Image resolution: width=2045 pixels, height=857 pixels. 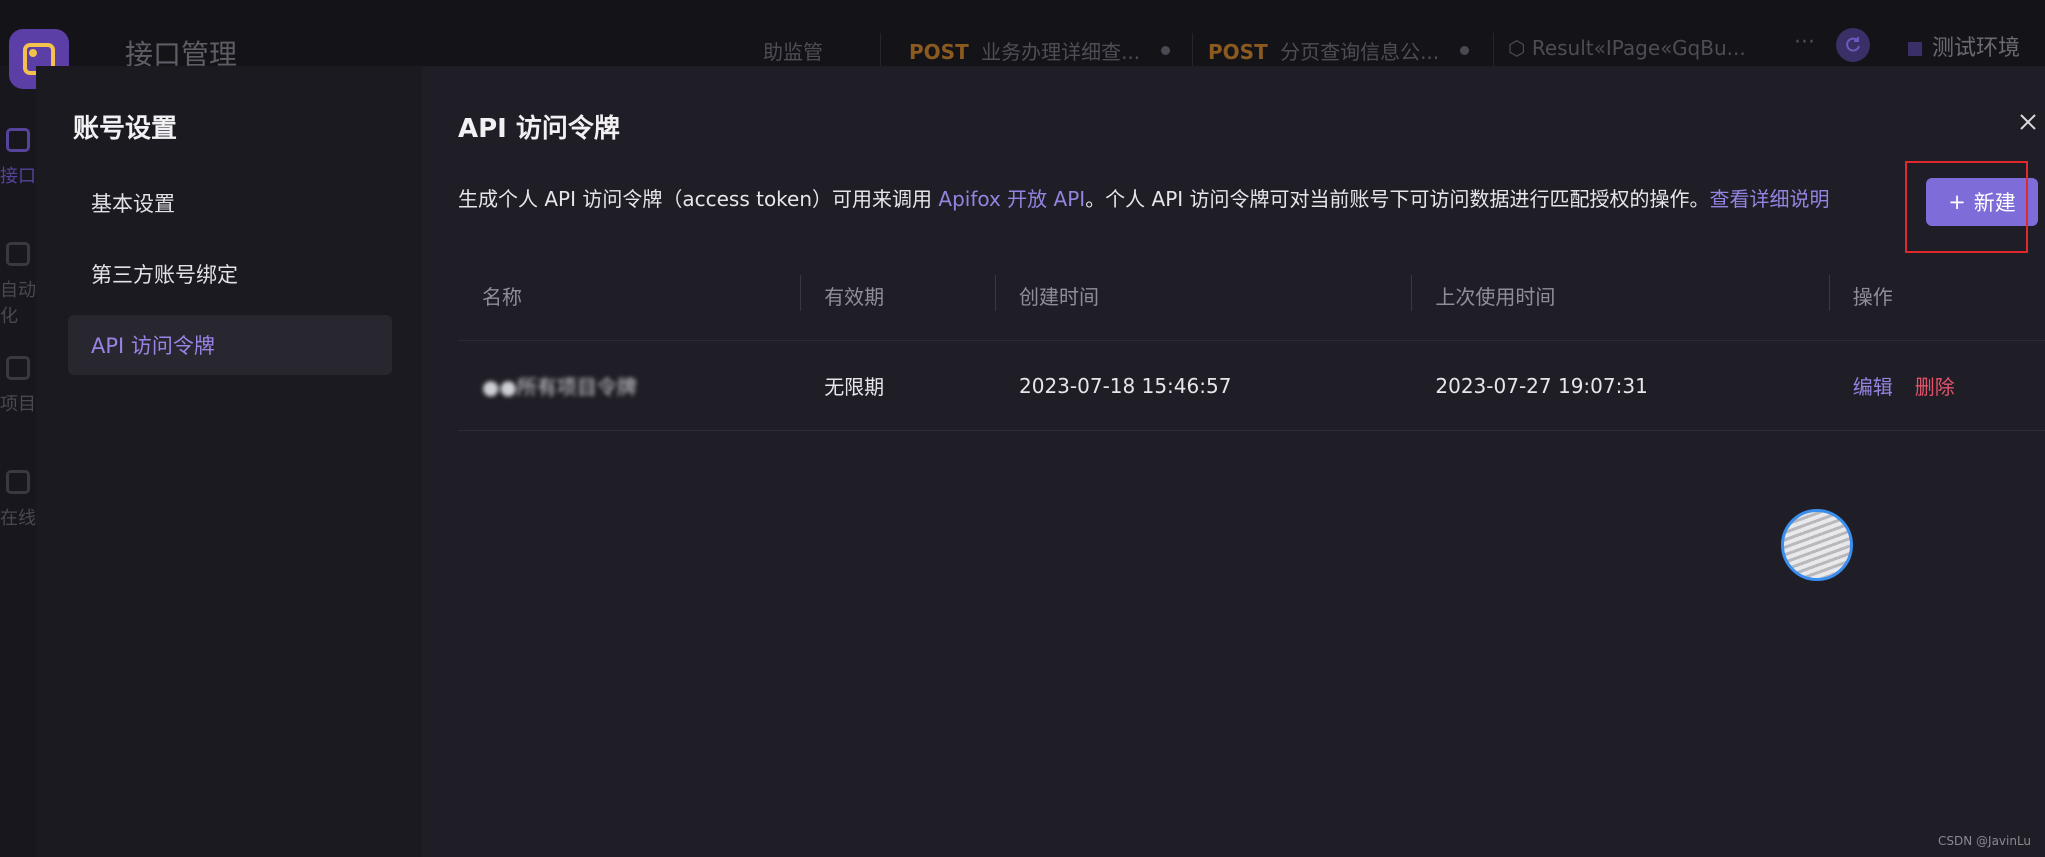 I want to click on token-actions: 编辑 删除, so click(x=1937, y=385).